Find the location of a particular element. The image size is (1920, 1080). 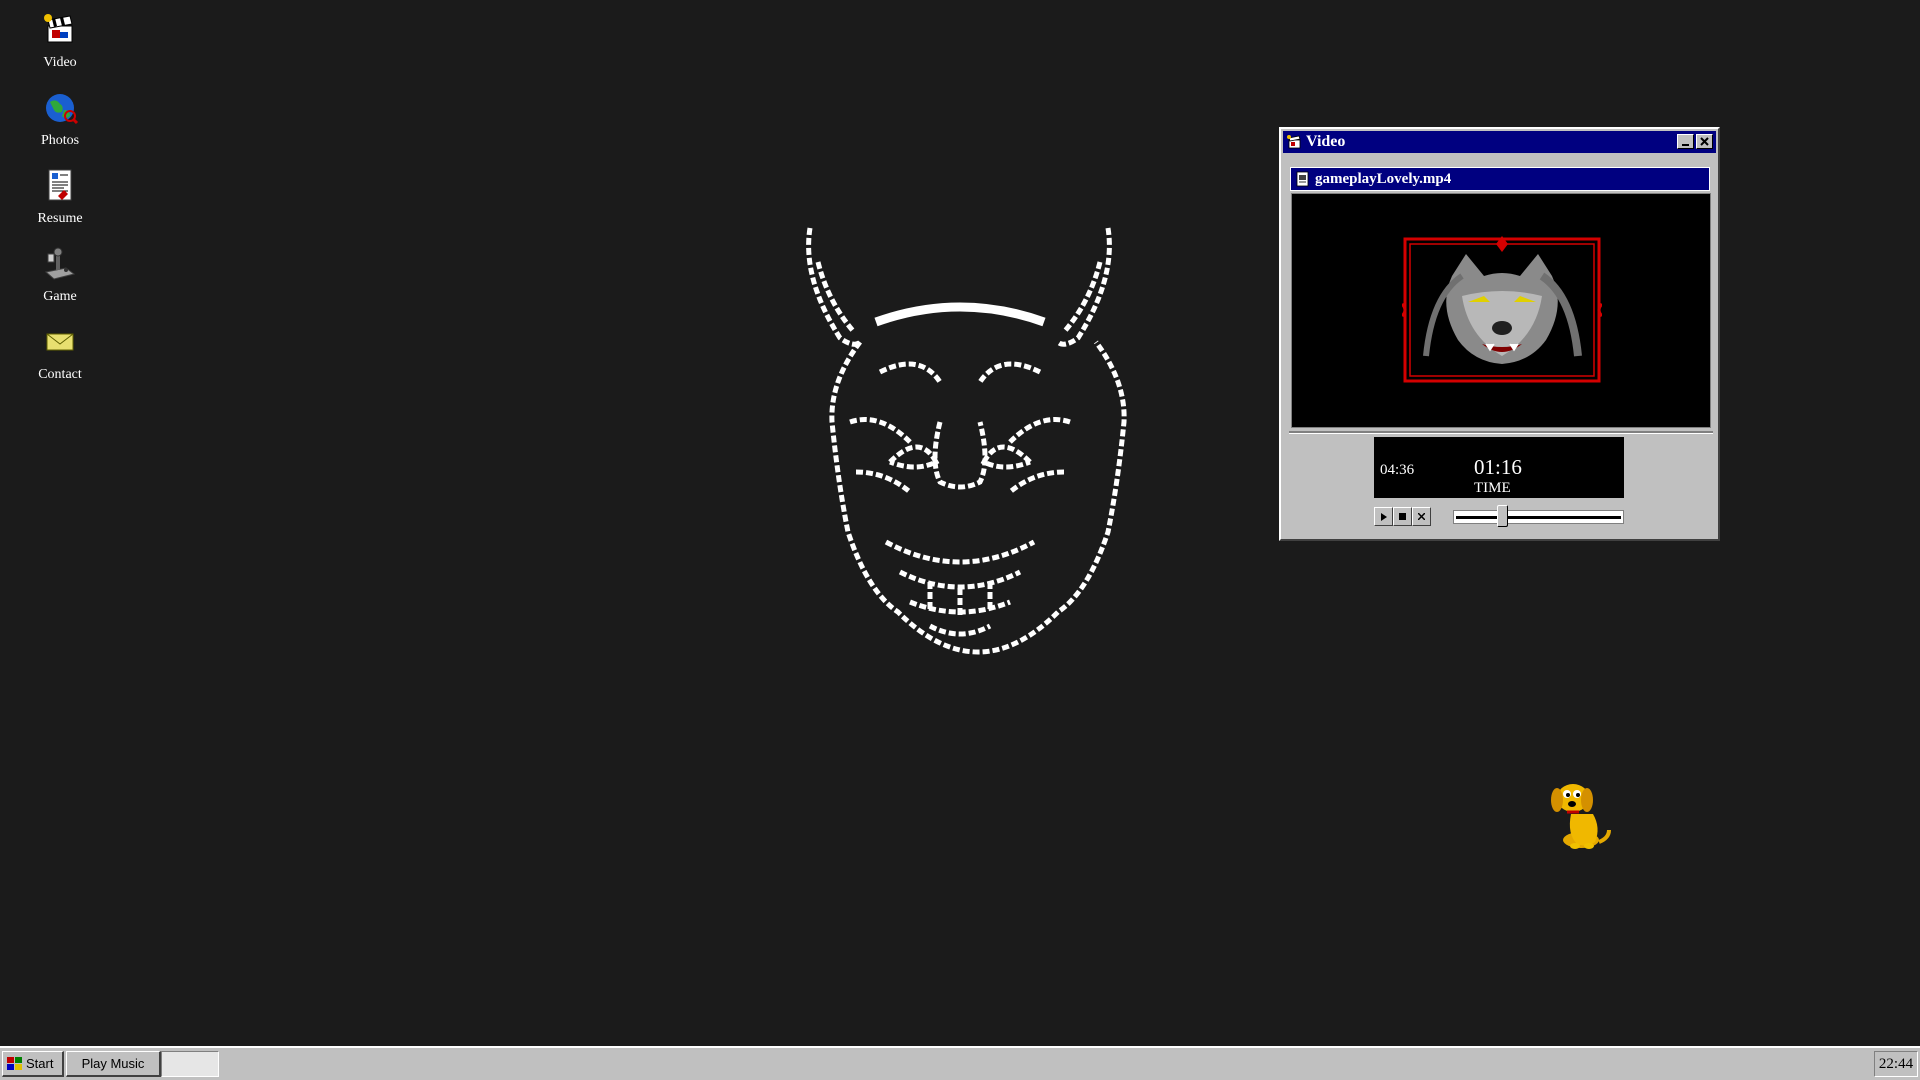

close-button is located at coordinates (1704, 141).